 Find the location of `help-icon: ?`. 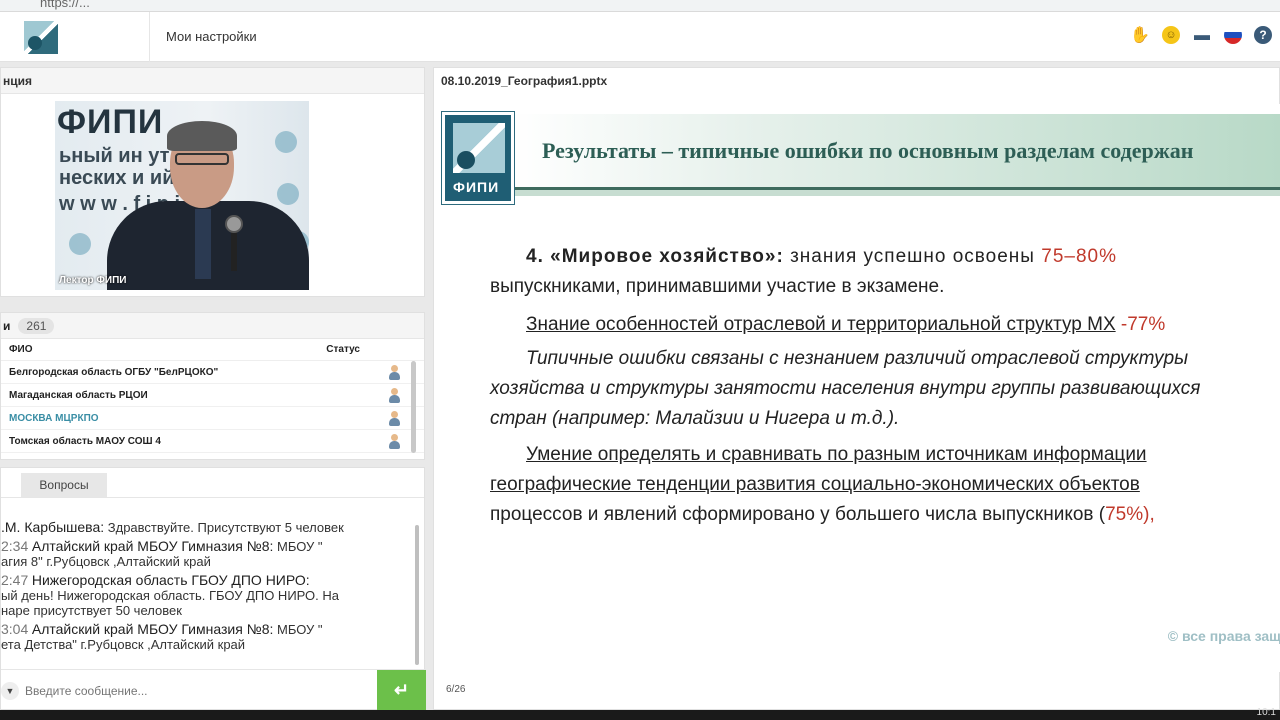

help-icon: ? is located at coordinates (1263, 35).